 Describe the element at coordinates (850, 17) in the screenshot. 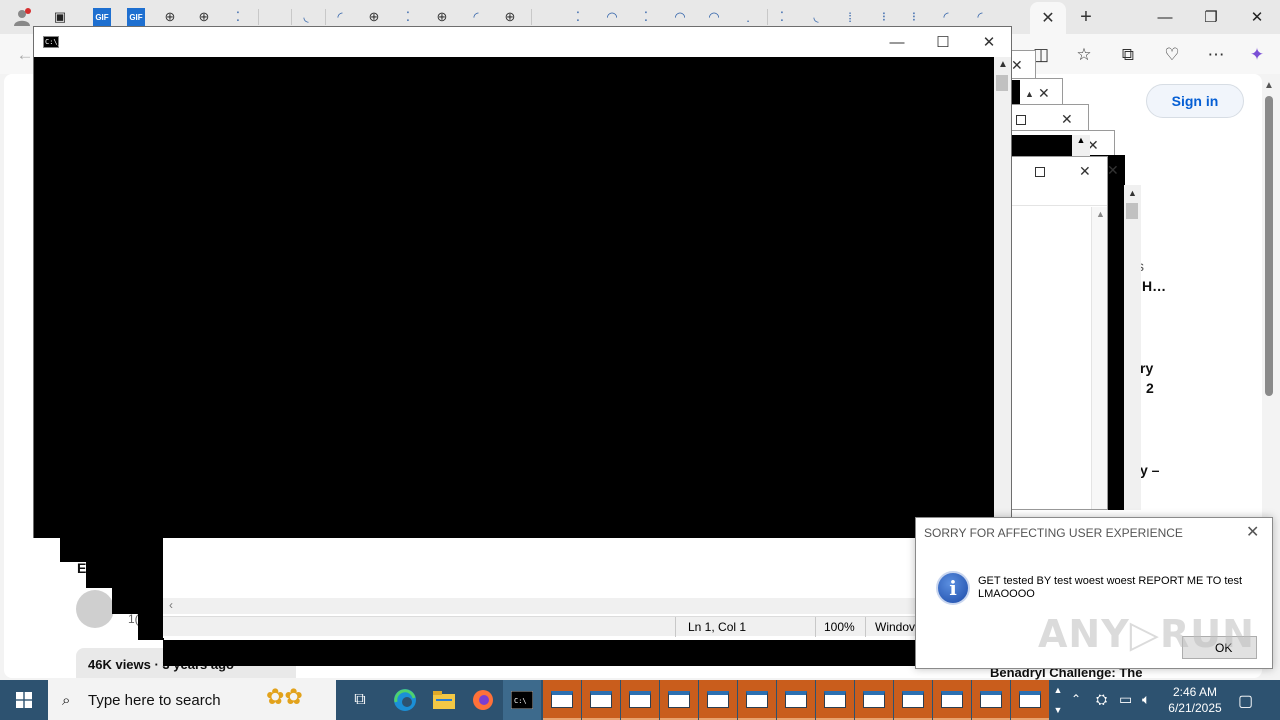

I see `tab-loading-icon: ⁞` at that location.